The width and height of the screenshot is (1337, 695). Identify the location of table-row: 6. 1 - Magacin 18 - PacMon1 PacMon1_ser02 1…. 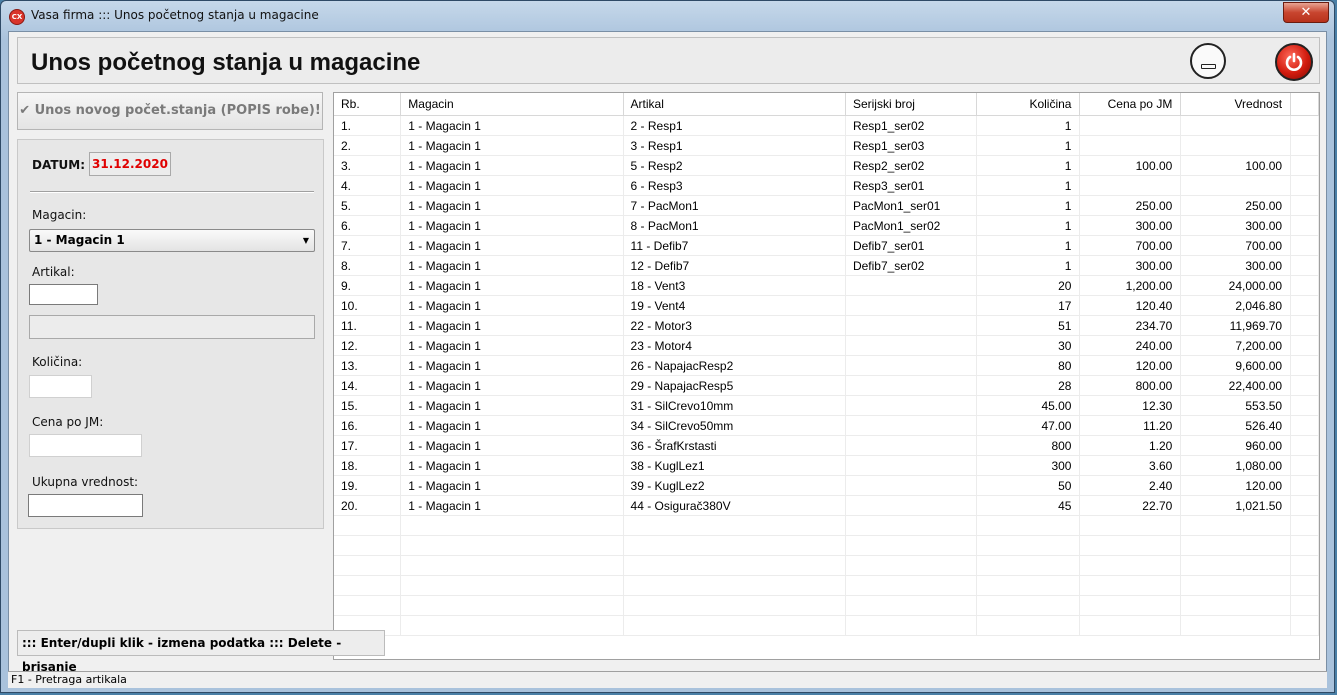
(826, 225).